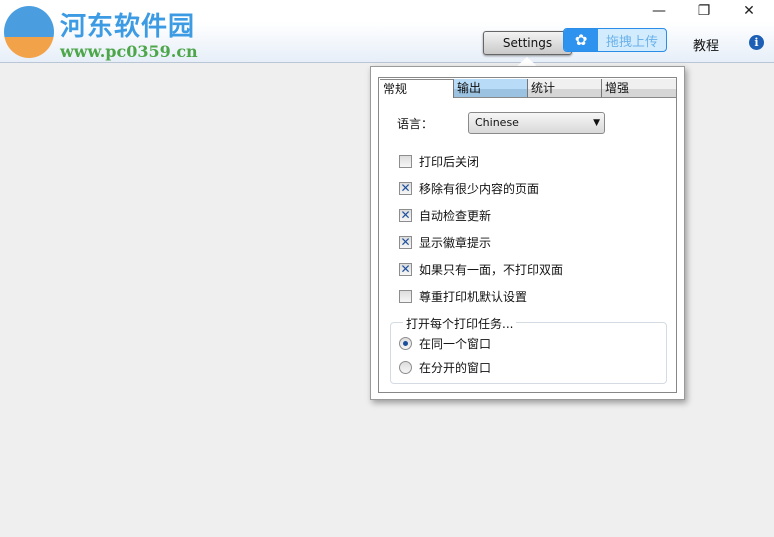  What do you see at coordinates (639, 88) in the screenshot?
I see `tab-enhance: 增强` at bounding box center [639, 88].